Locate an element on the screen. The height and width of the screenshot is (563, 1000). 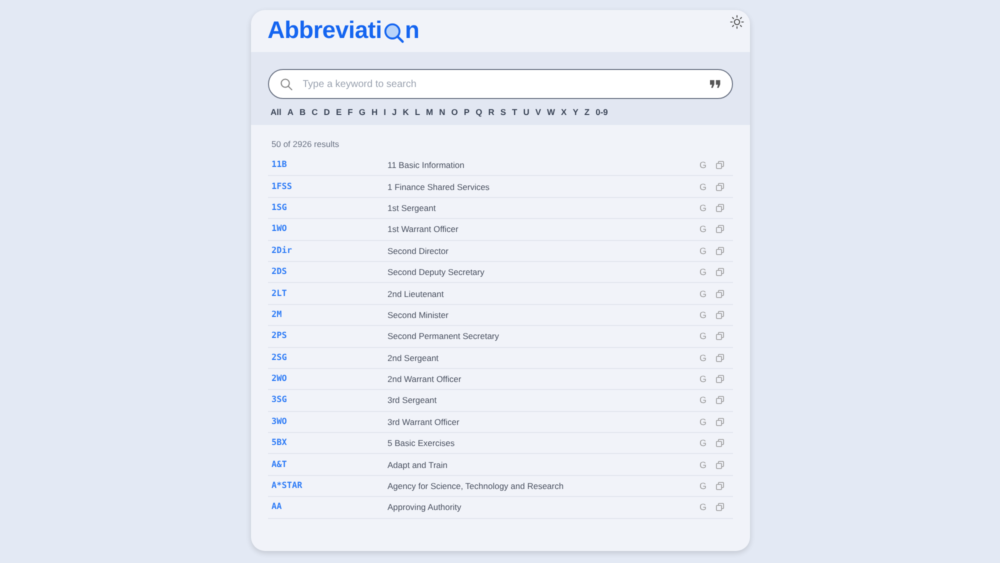
abbreviation-link: A*STAR is located at coordinates (330, 486).